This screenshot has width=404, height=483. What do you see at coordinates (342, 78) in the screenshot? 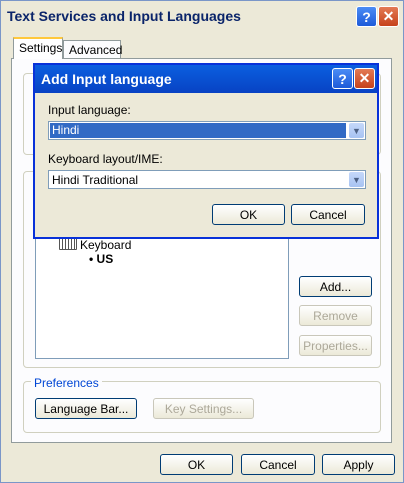
I see `dialog-help-icon: ?` at bounding box center [342, 78].